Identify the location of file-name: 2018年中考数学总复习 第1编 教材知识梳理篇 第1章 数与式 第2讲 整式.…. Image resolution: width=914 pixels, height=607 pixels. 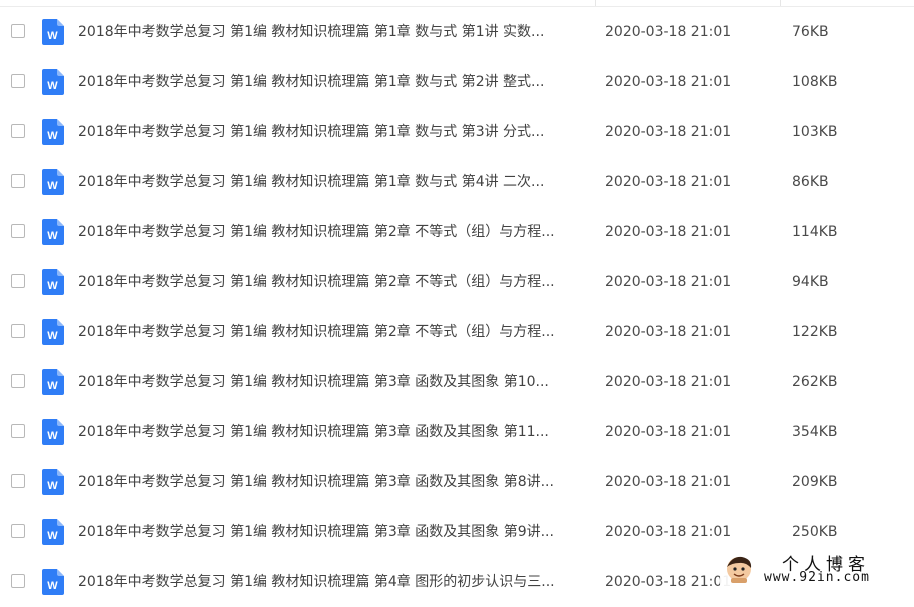
(338, 82).